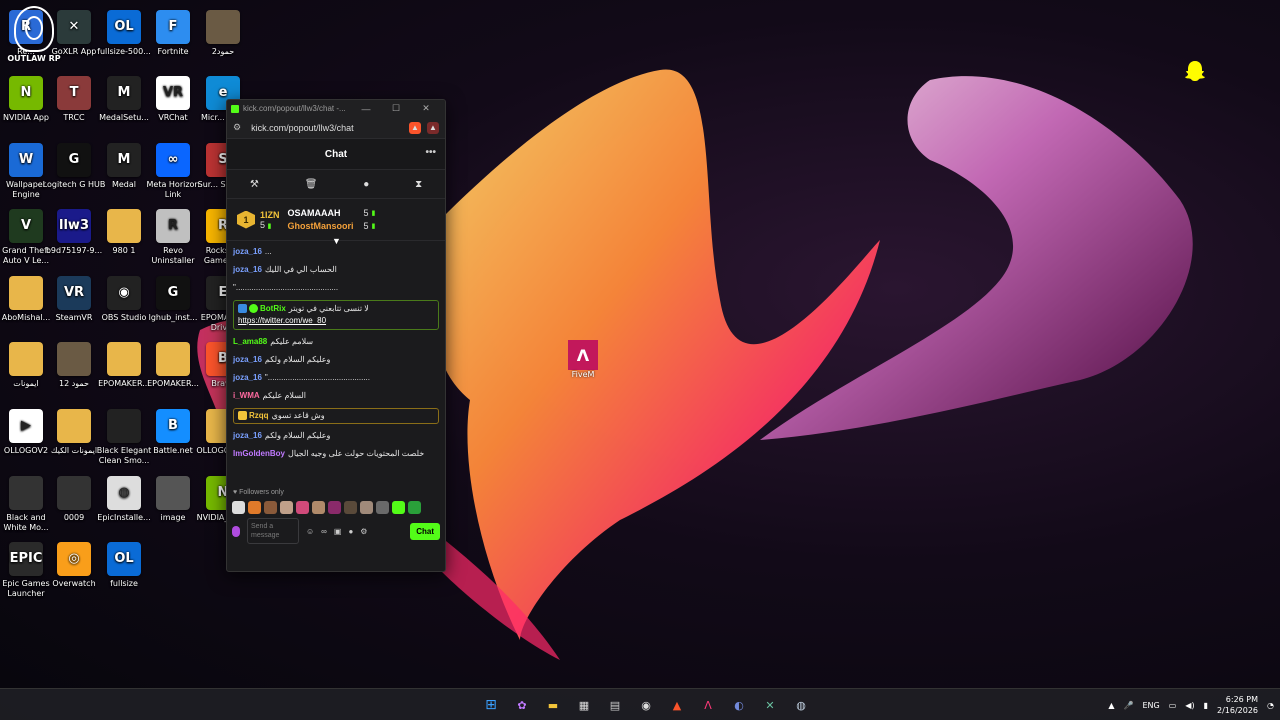 Image resolution: width=1280 pixels, height=720 pixels. What do you see at coordinates (1150, 705) in the screenshot?
I see `language-indicator: ENG` at bounding box center [1150, 705].